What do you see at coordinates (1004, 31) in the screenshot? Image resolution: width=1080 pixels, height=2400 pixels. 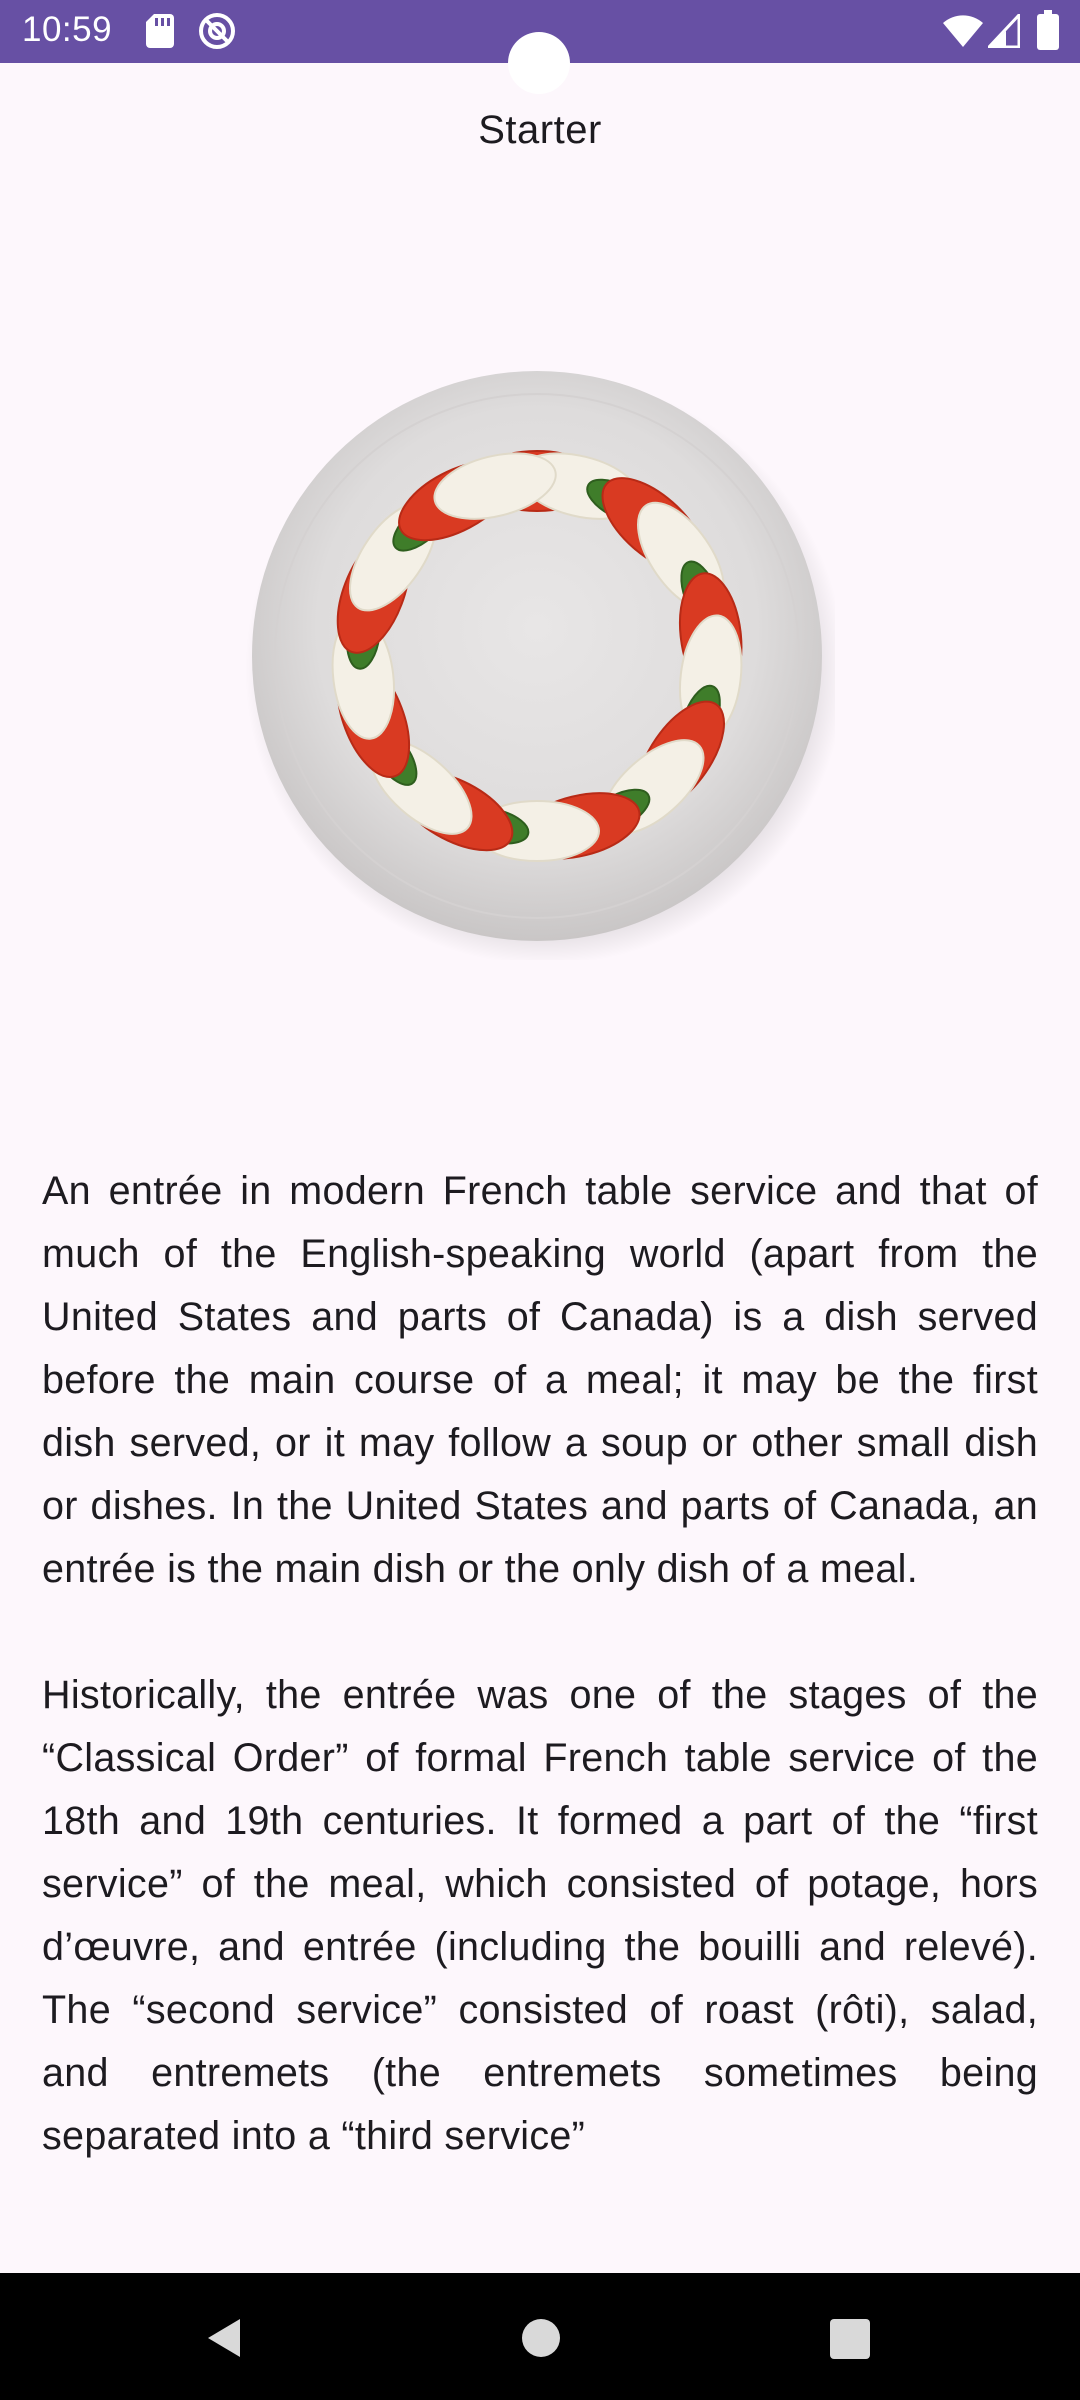 I see `cellular-signal-icon` at bounding box center [1004, 31].